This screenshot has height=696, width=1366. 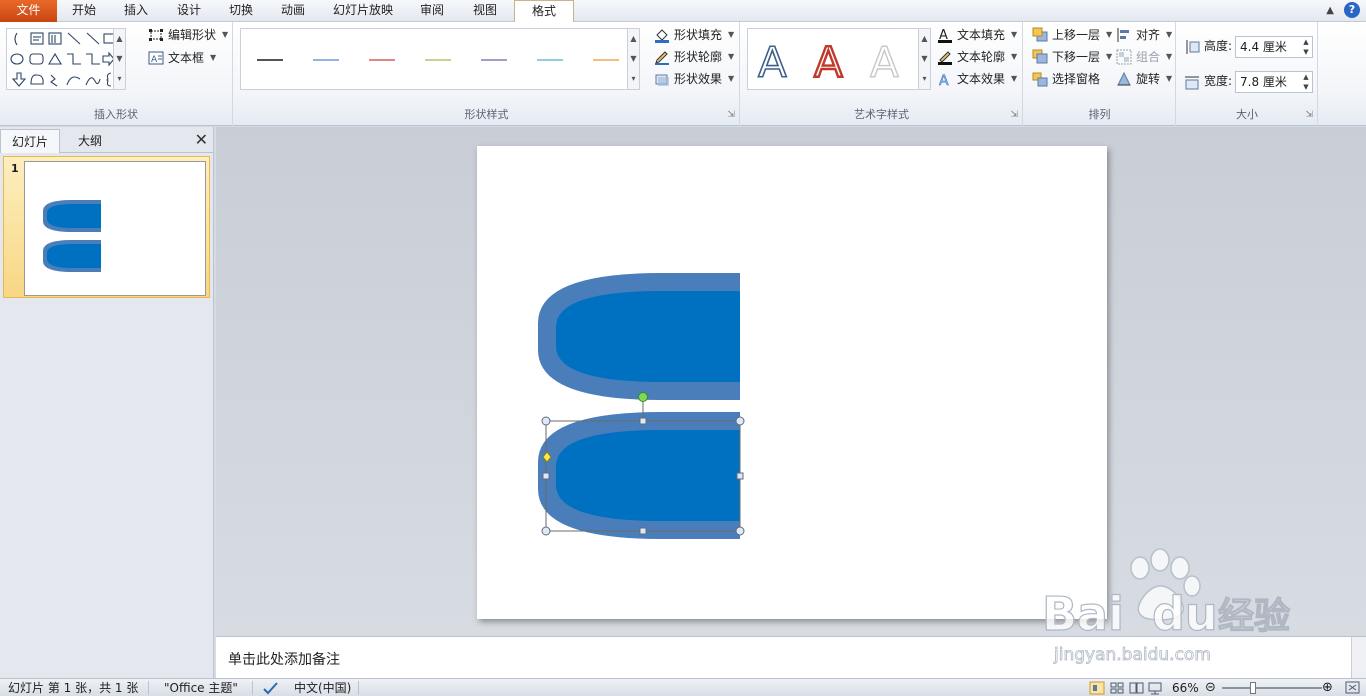 I want to click on style-gallery-scroll: ▲ ▼ ▾, so click(x=633, y=59).